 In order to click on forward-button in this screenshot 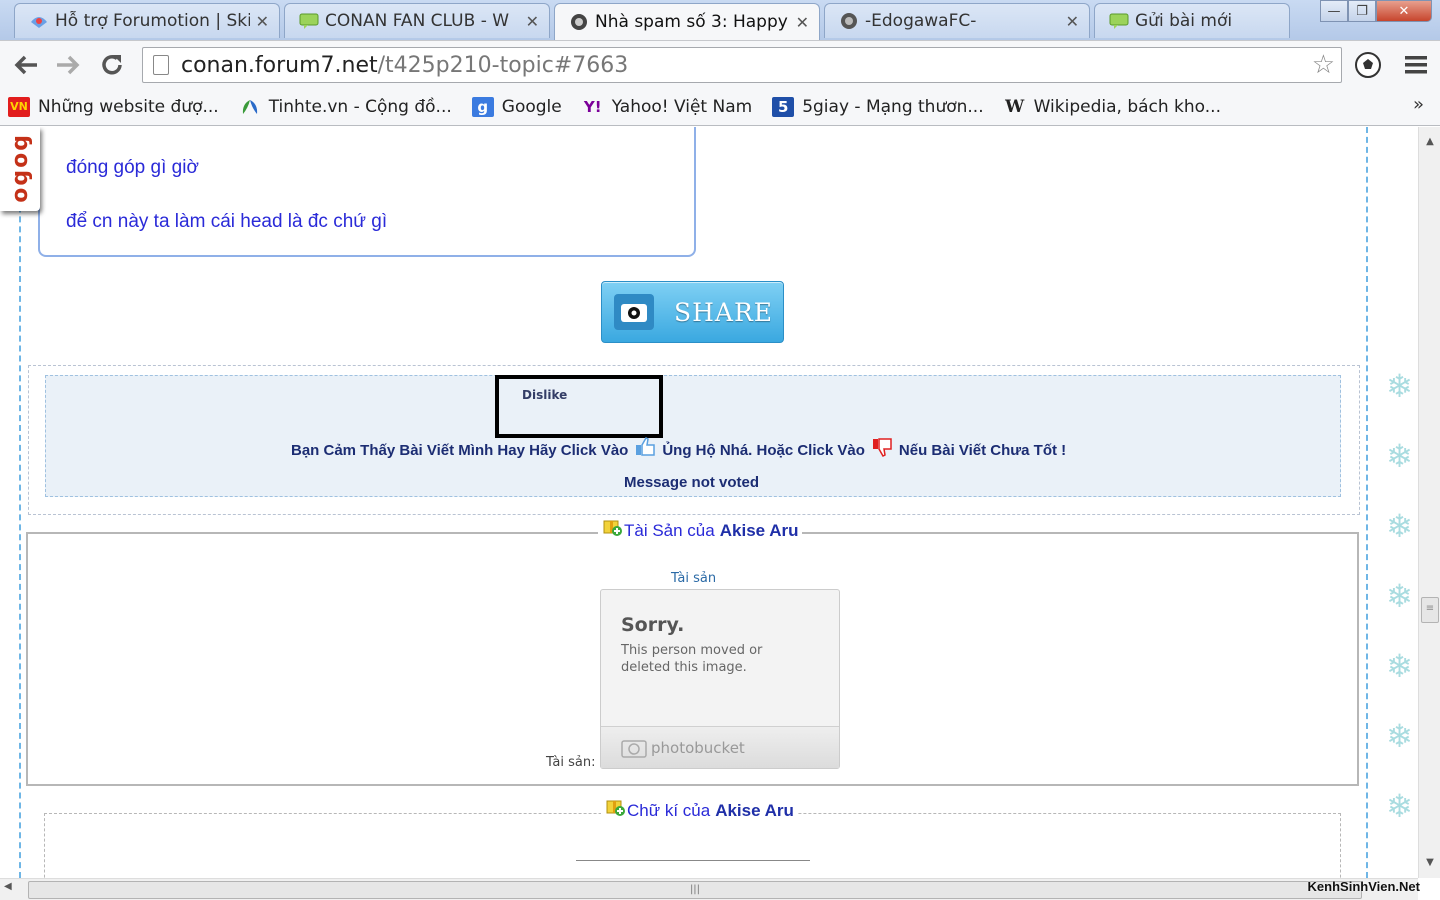, I will do `click(68, 65)`.